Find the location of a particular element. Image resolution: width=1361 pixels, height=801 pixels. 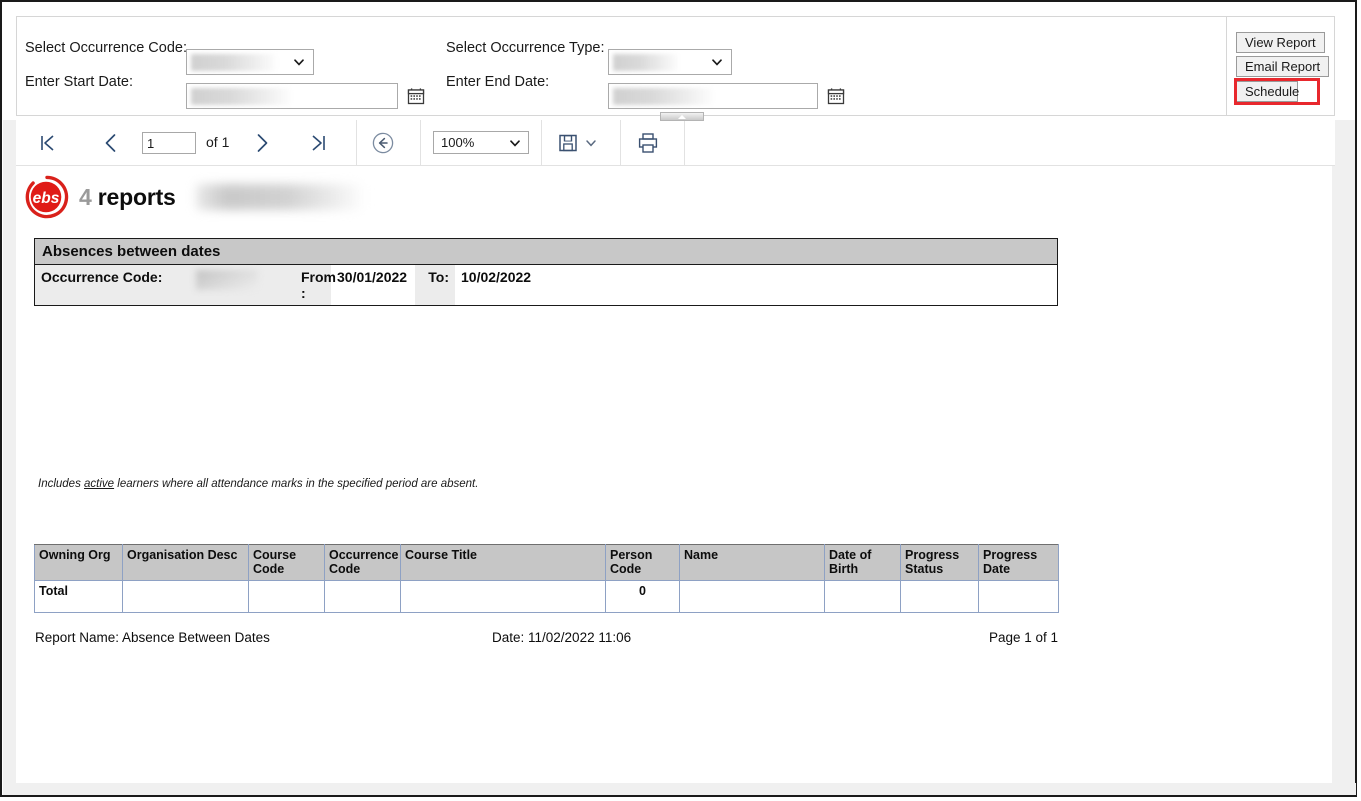

summary-from-value: 30/01/2022 is located at coordinates (372, 277).